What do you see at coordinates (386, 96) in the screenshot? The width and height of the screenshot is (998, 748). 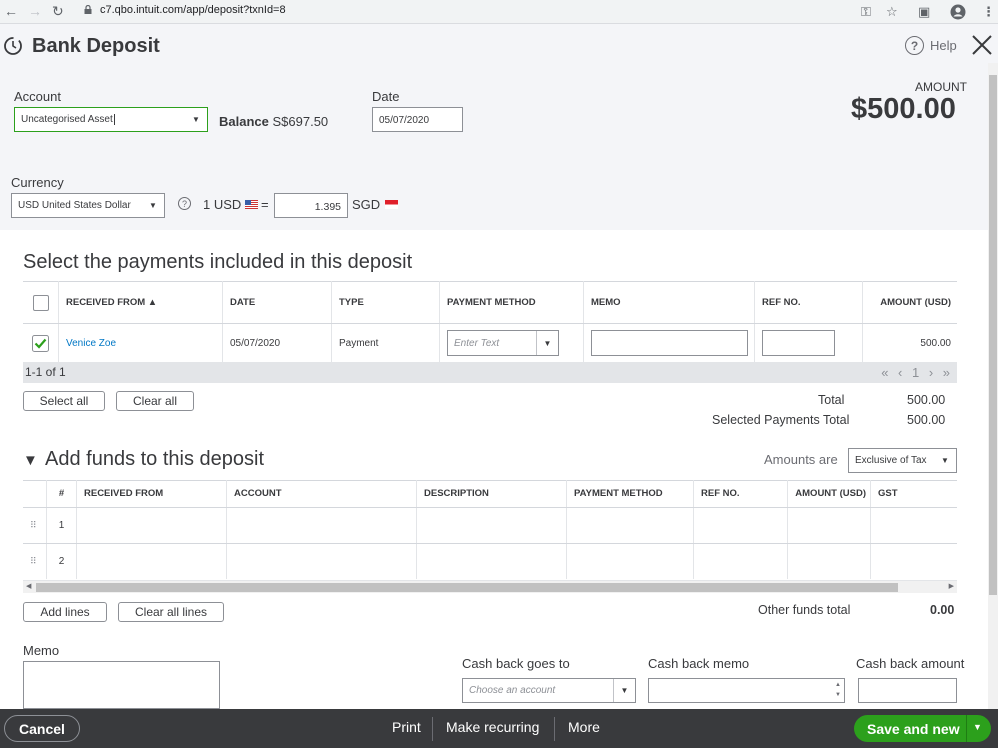 I see `date-label: Date` at bounding box center [386, 96].